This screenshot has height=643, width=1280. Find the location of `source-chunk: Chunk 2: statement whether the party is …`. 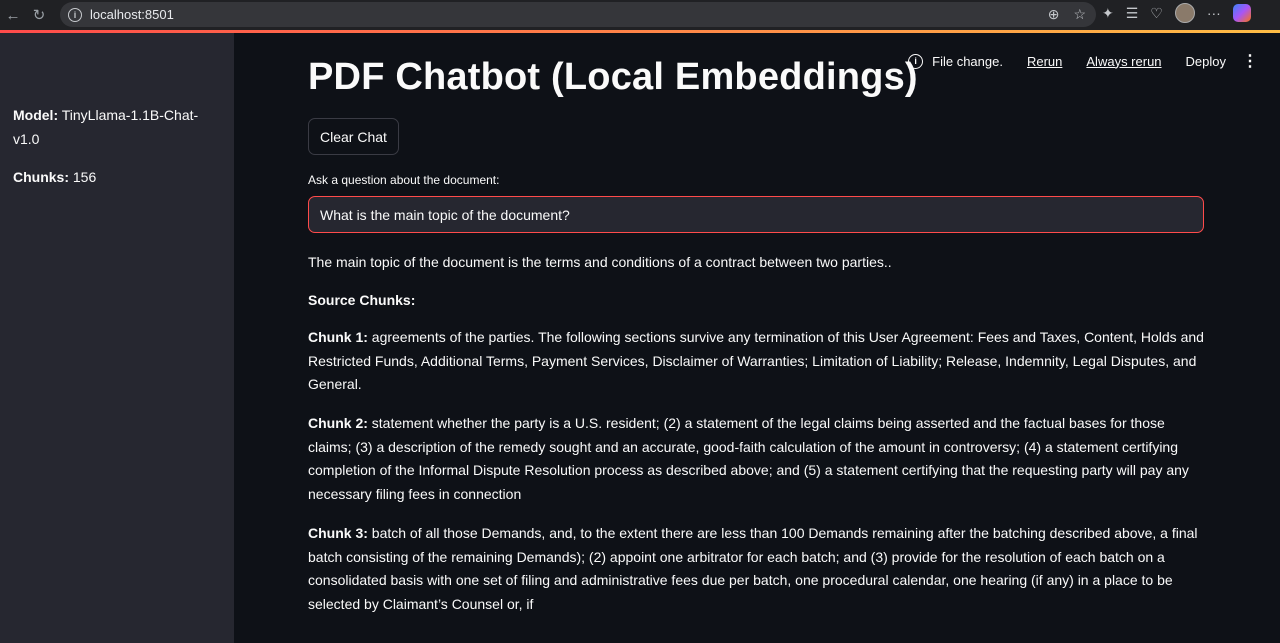

source-chunk: Chunk 2: statement whether the party is … is located at coordinates (758, 459).